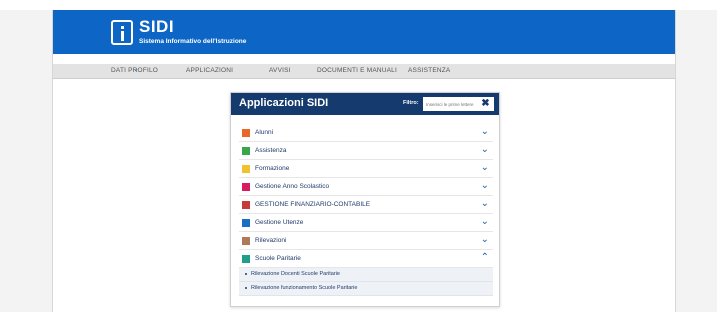 The width and height of the screenshot is (717, 312). What do you see at coordinates (366, 241) in the screenshot?
I see `app-rilevazioni: Rilevazioni ⌄` at bounding box center [366, 241].